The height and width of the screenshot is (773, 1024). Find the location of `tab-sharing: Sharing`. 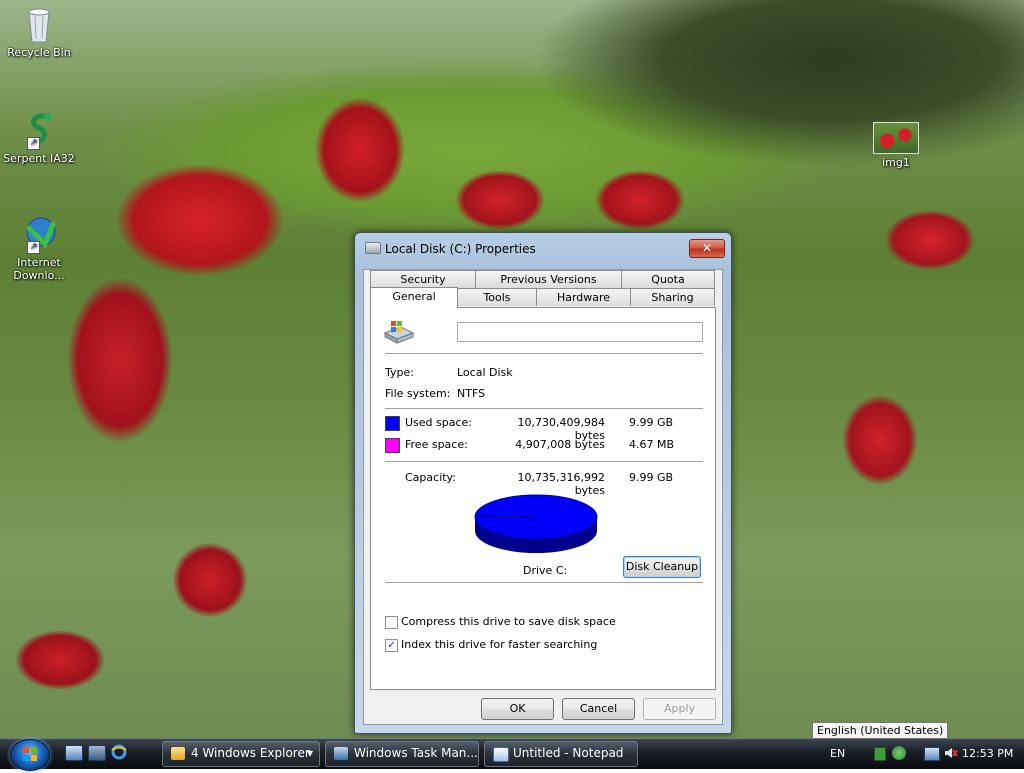

tab-sharing: Sharing is located at coordinates (672, 297).